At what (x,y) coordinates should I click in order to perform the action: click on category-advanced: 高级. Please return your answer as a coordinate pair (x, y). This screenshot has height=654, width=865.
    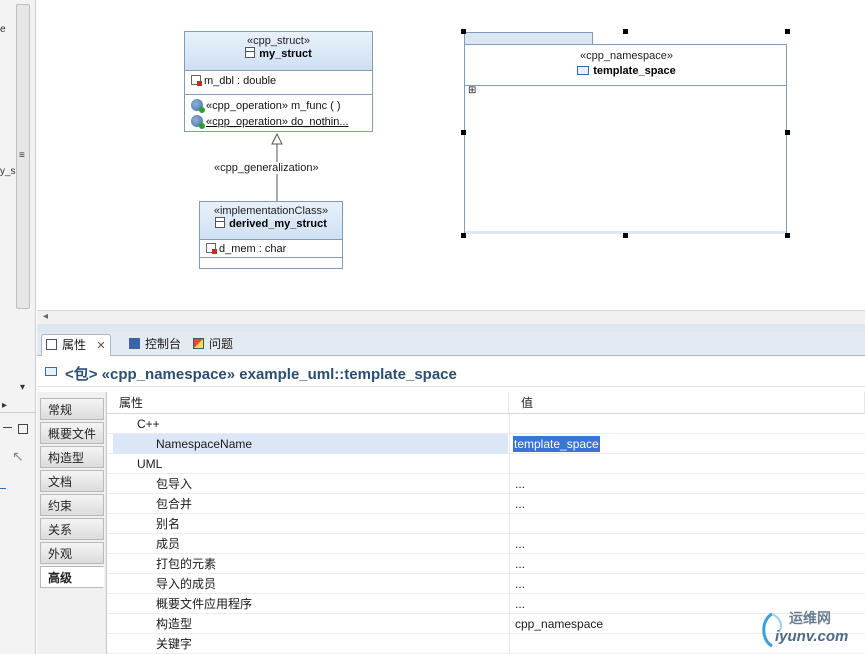
    Looking at the image, I should click on (72, 577).